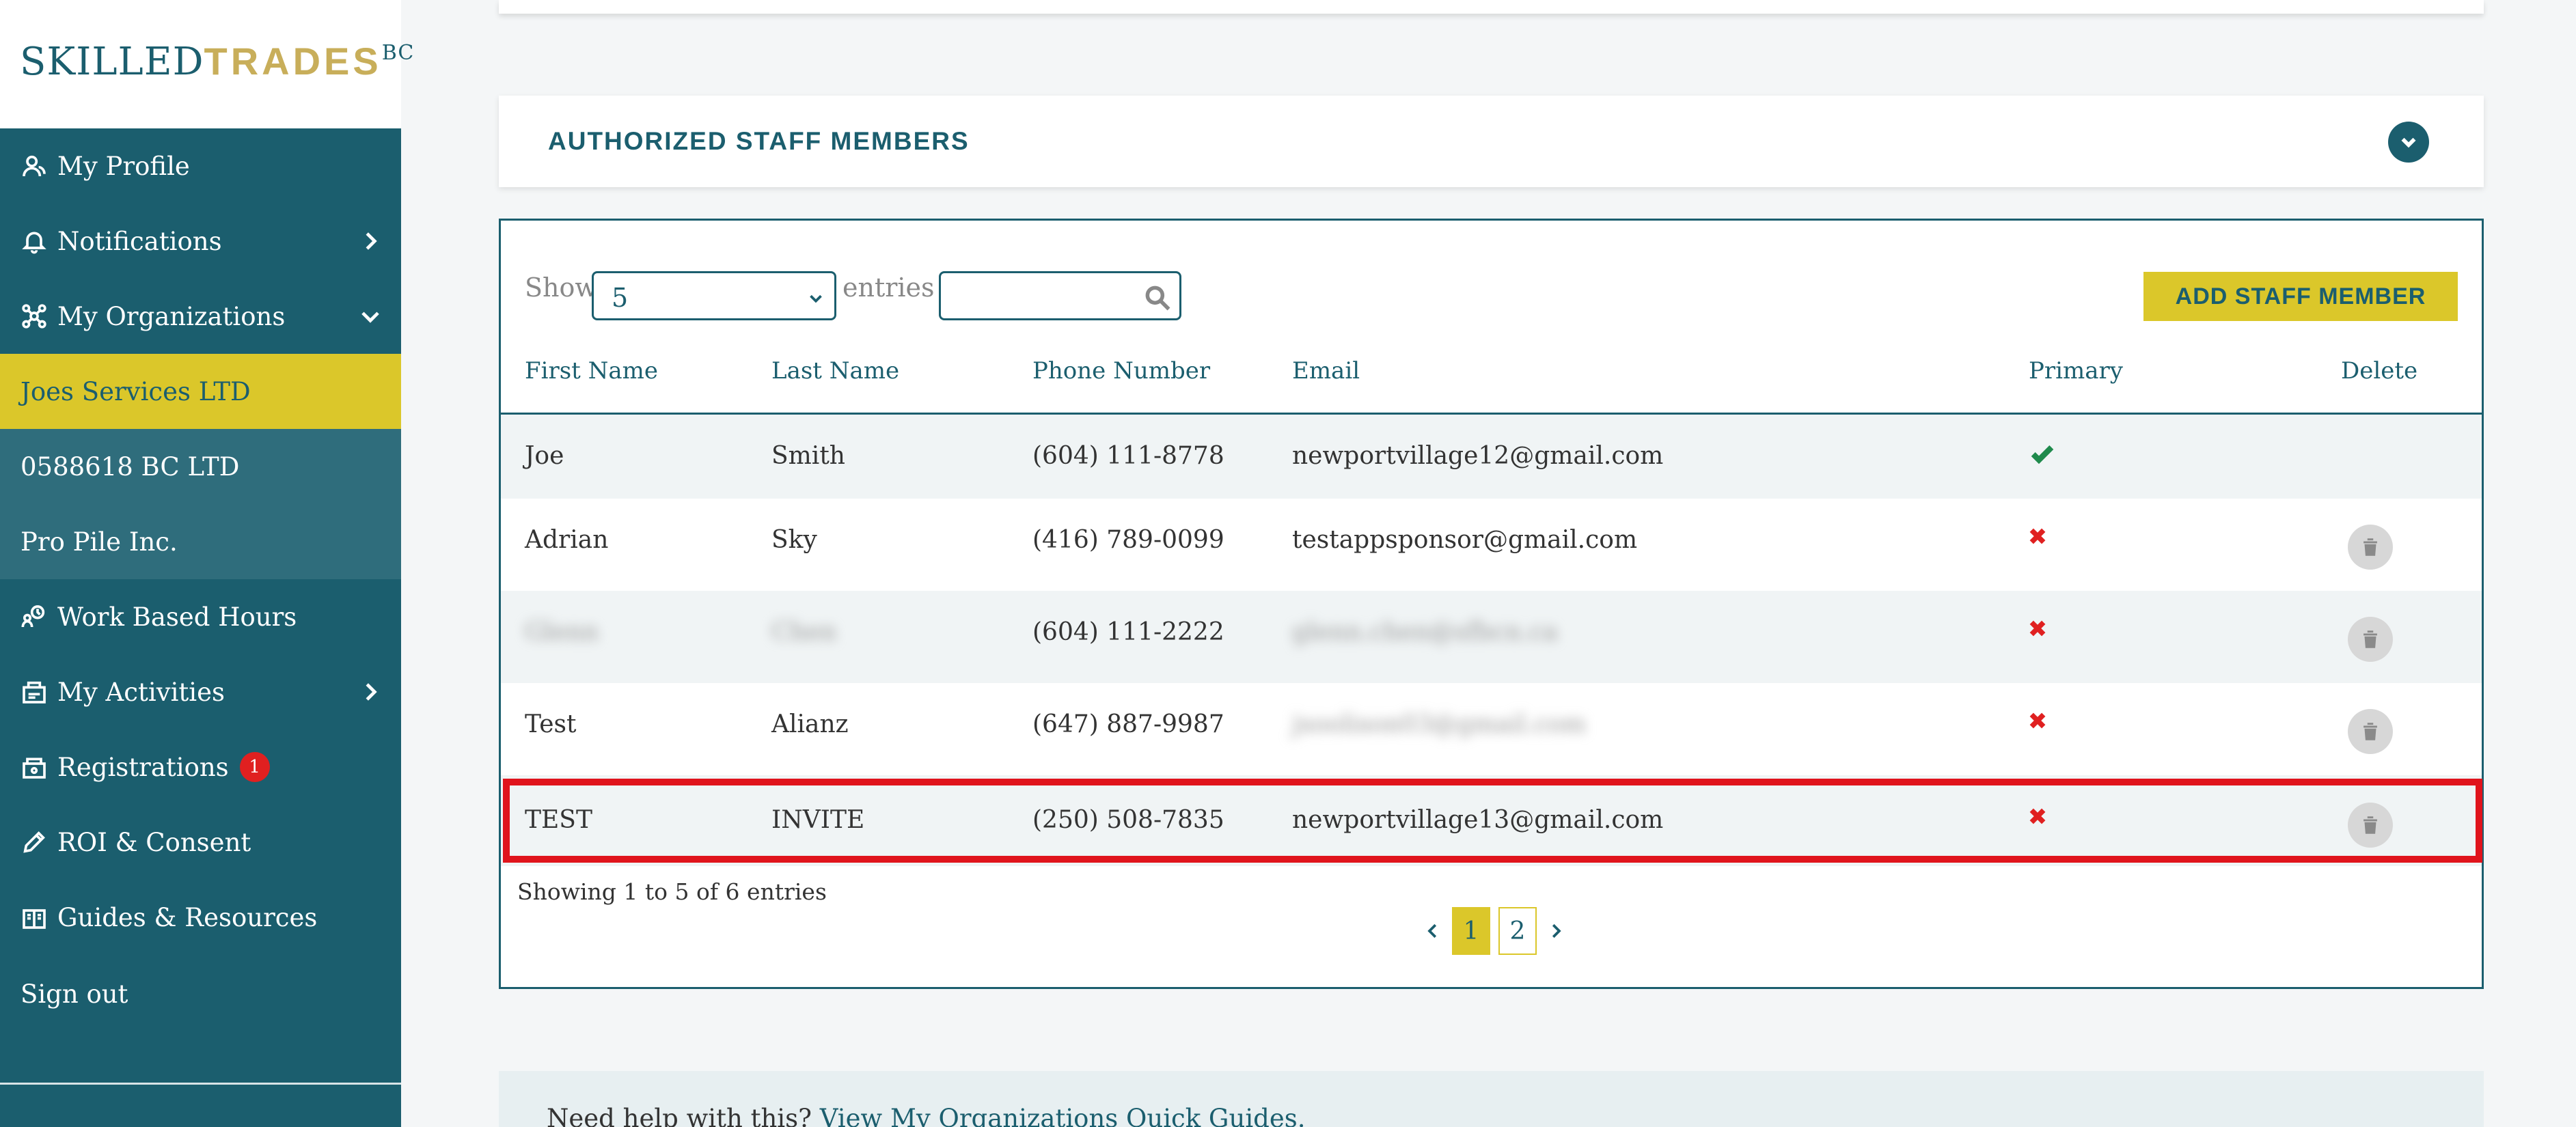 The height and width of the screenshot is (1127, 2576). I want to click on pencil-icon, so click(34, 842).